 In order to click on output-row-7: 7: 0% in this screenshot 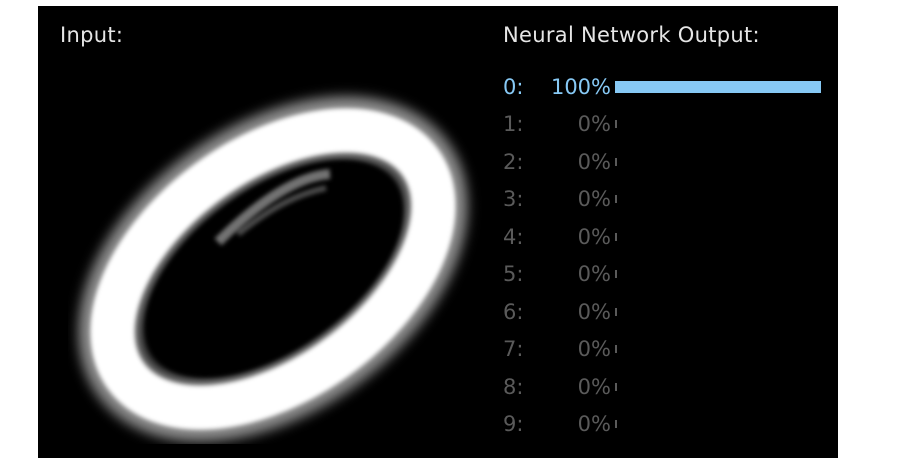, I will do `click(668, 350)`.